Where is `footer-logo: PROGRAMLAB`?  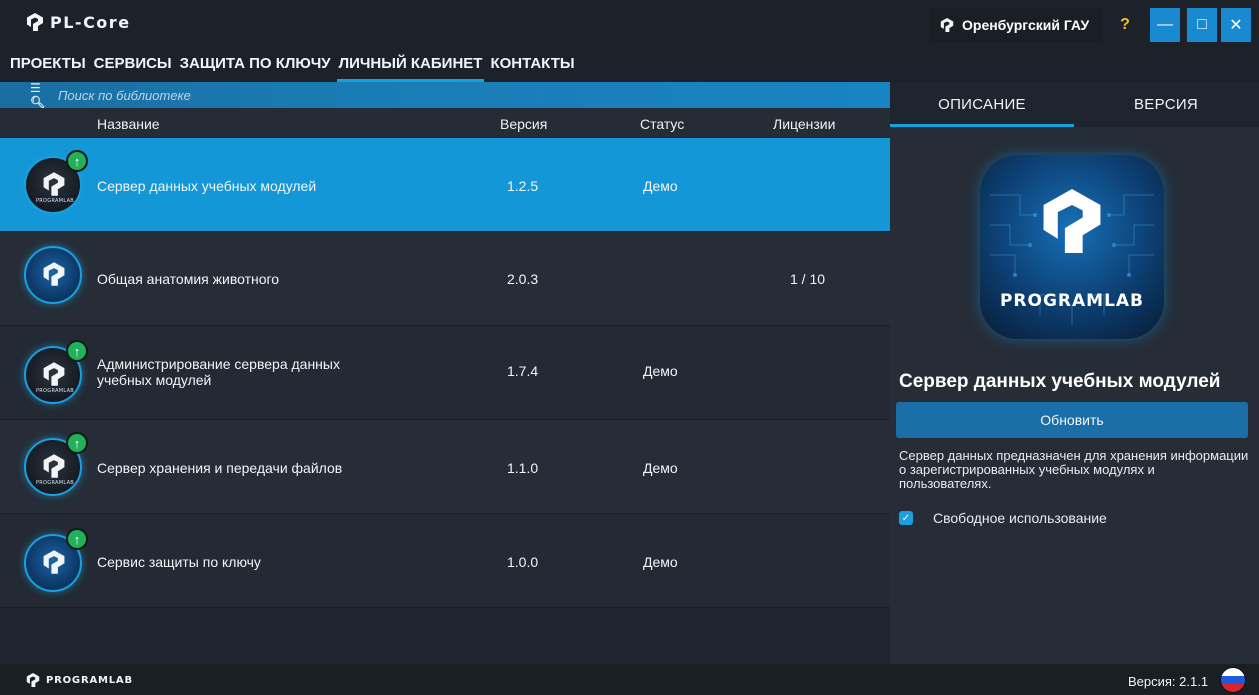
footer-logo: PROGRAMLAB is located at coordinates (79, 680).